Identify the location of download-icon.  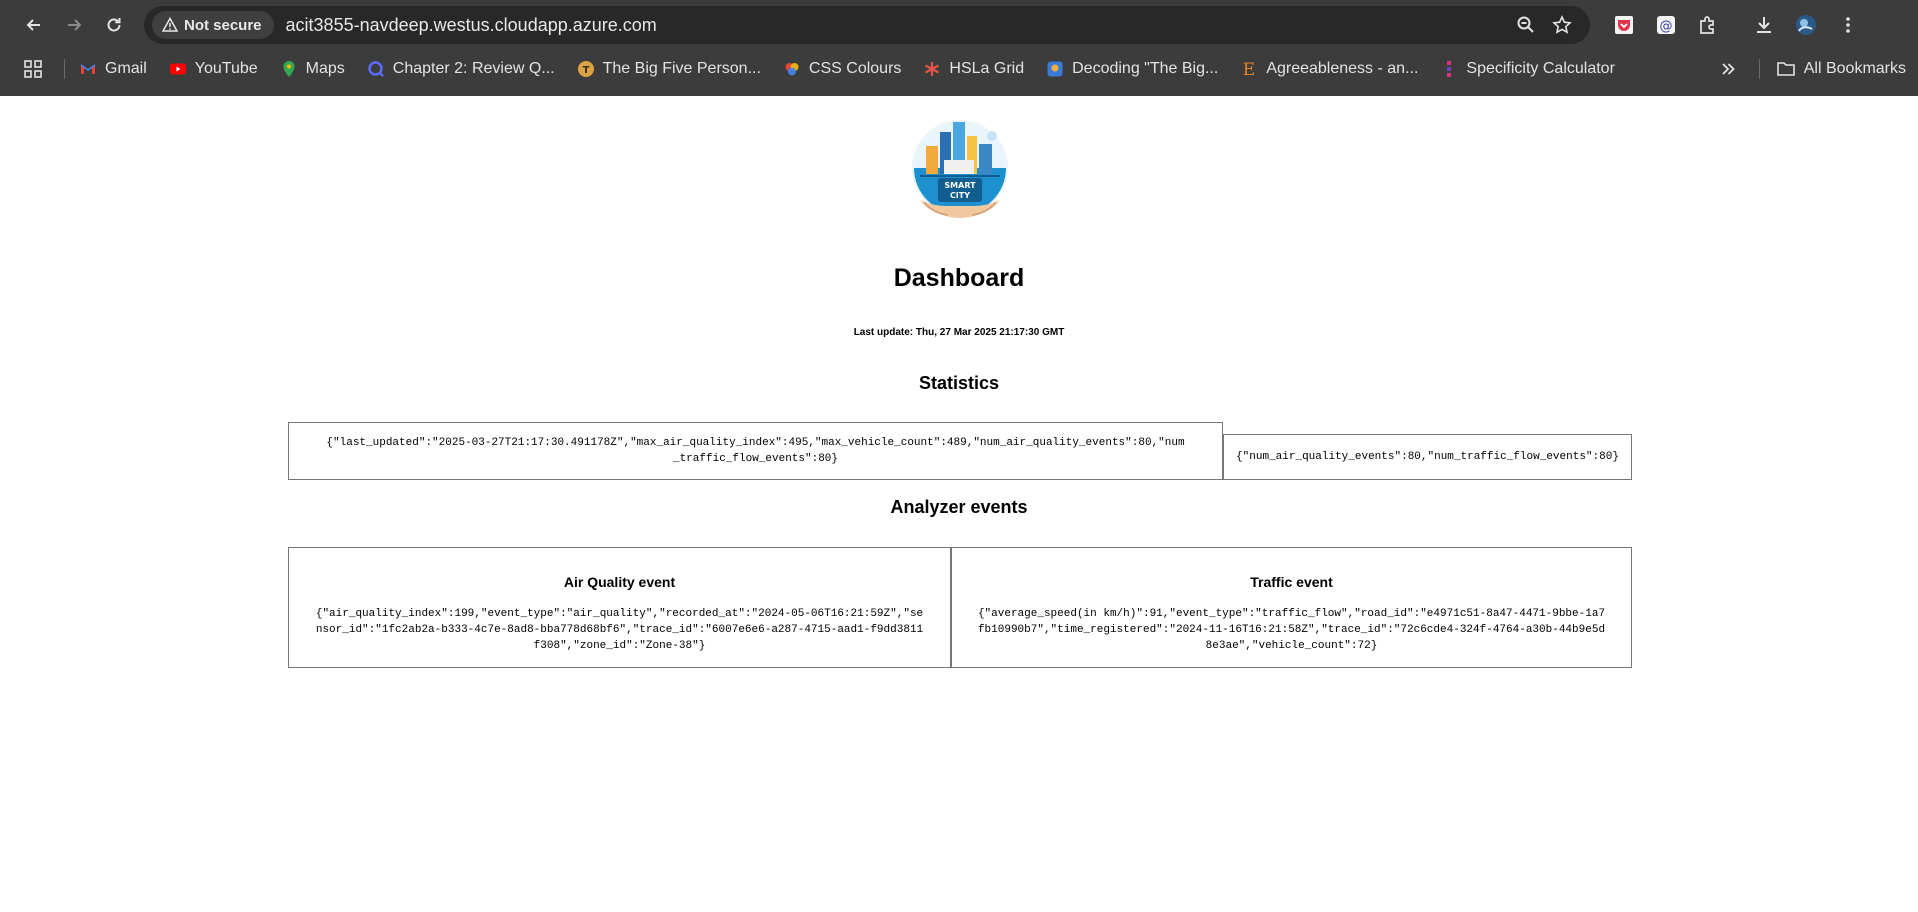
(1764, 25).